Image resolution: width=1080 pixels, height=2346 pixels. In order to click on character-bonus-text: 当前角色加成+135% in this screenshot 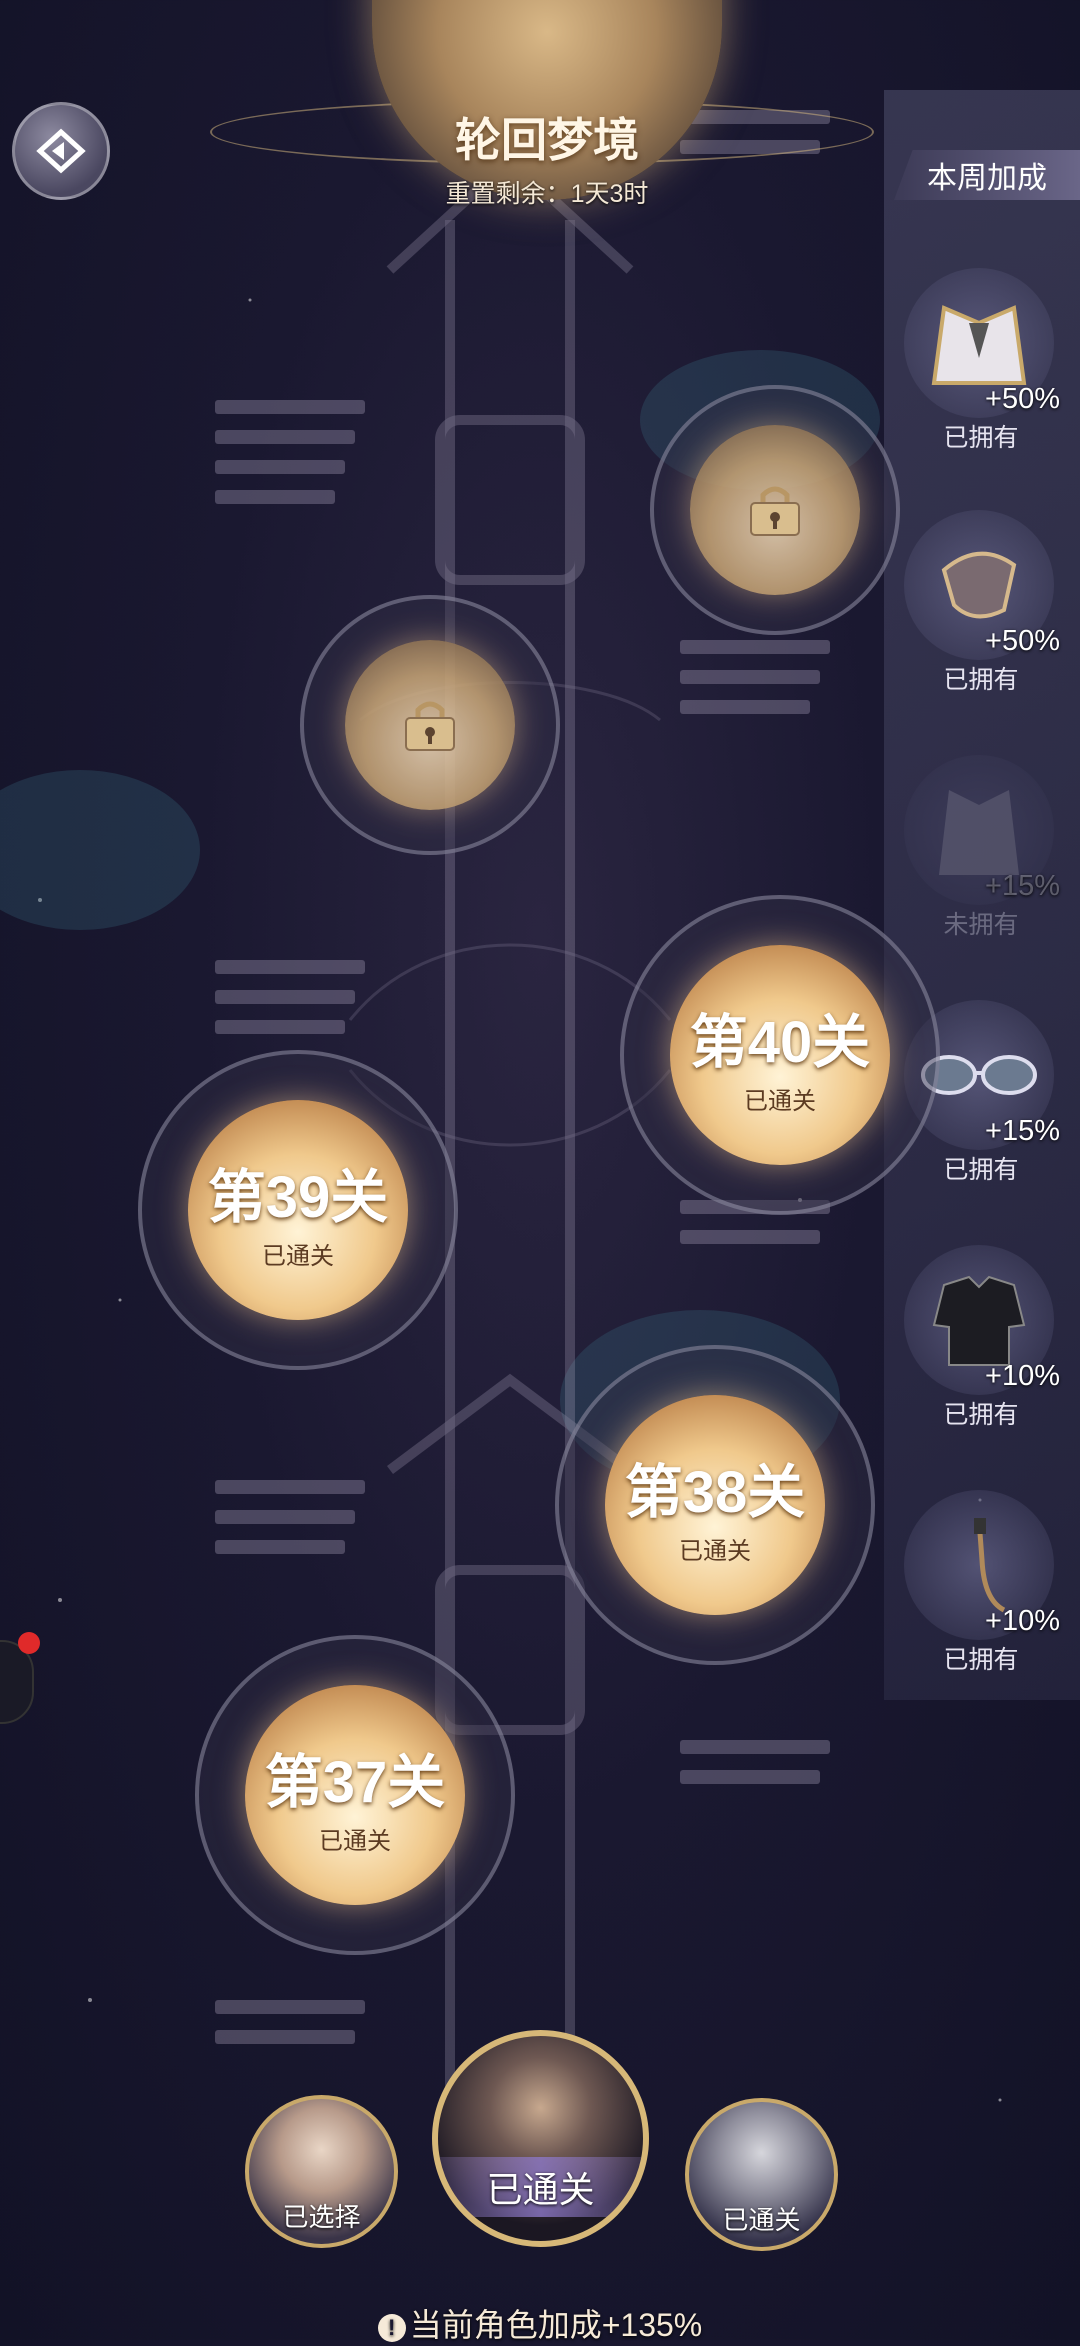, I will do `click(556, 2325)`.